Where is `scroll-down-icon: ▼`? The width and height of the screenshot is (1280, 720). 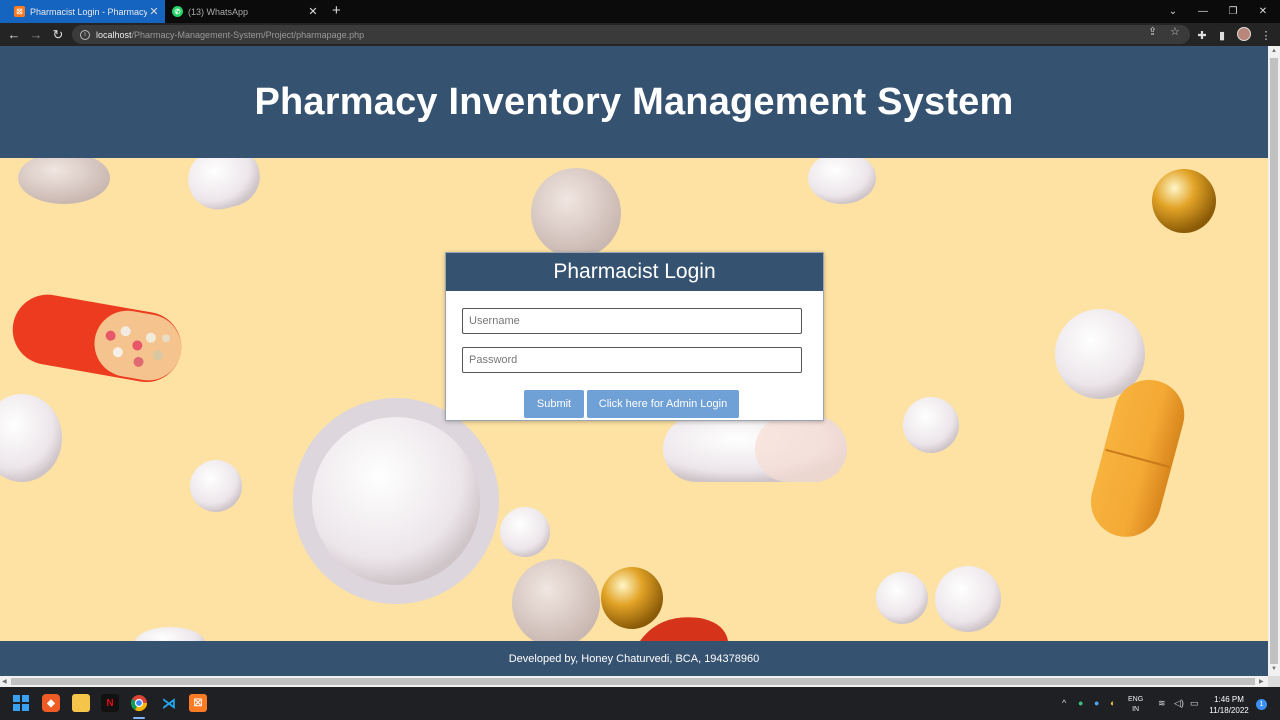
scroll-down-icon: ▼ is located at coordinates (1274, 669).